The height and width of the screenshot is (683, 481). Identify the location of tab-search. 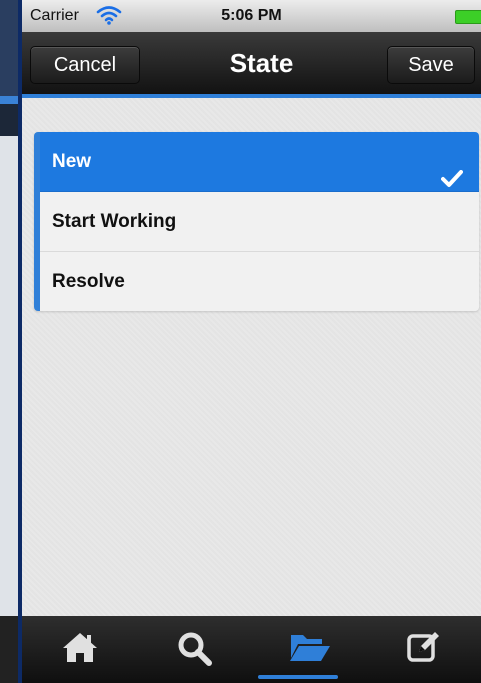
(194, 649).